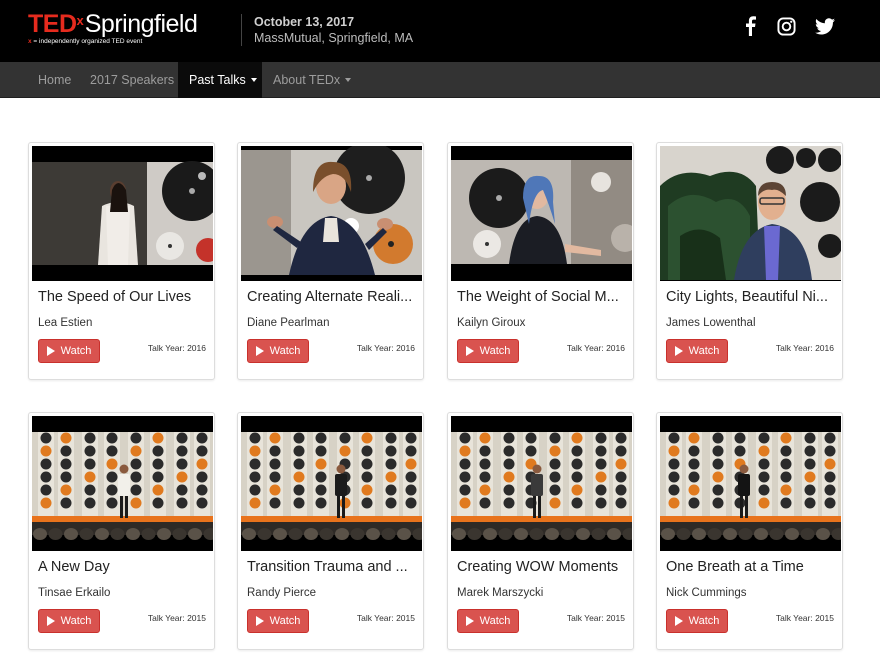 Image resolution: width=880 pixels, height=660 pixels. I want to click on twitter-icon, so click(825, 26).